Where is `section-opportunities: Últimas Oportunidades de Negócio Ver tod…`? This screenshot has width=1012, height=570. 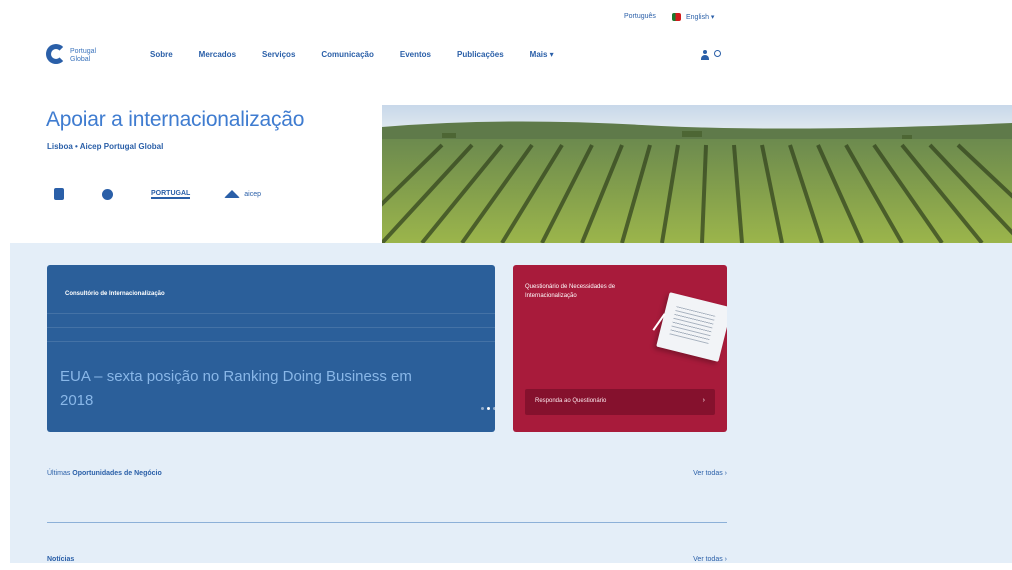
section-opportunities: Últimas Oportunidades de Negócio Ver tod… is located at coordinates (387, 477).